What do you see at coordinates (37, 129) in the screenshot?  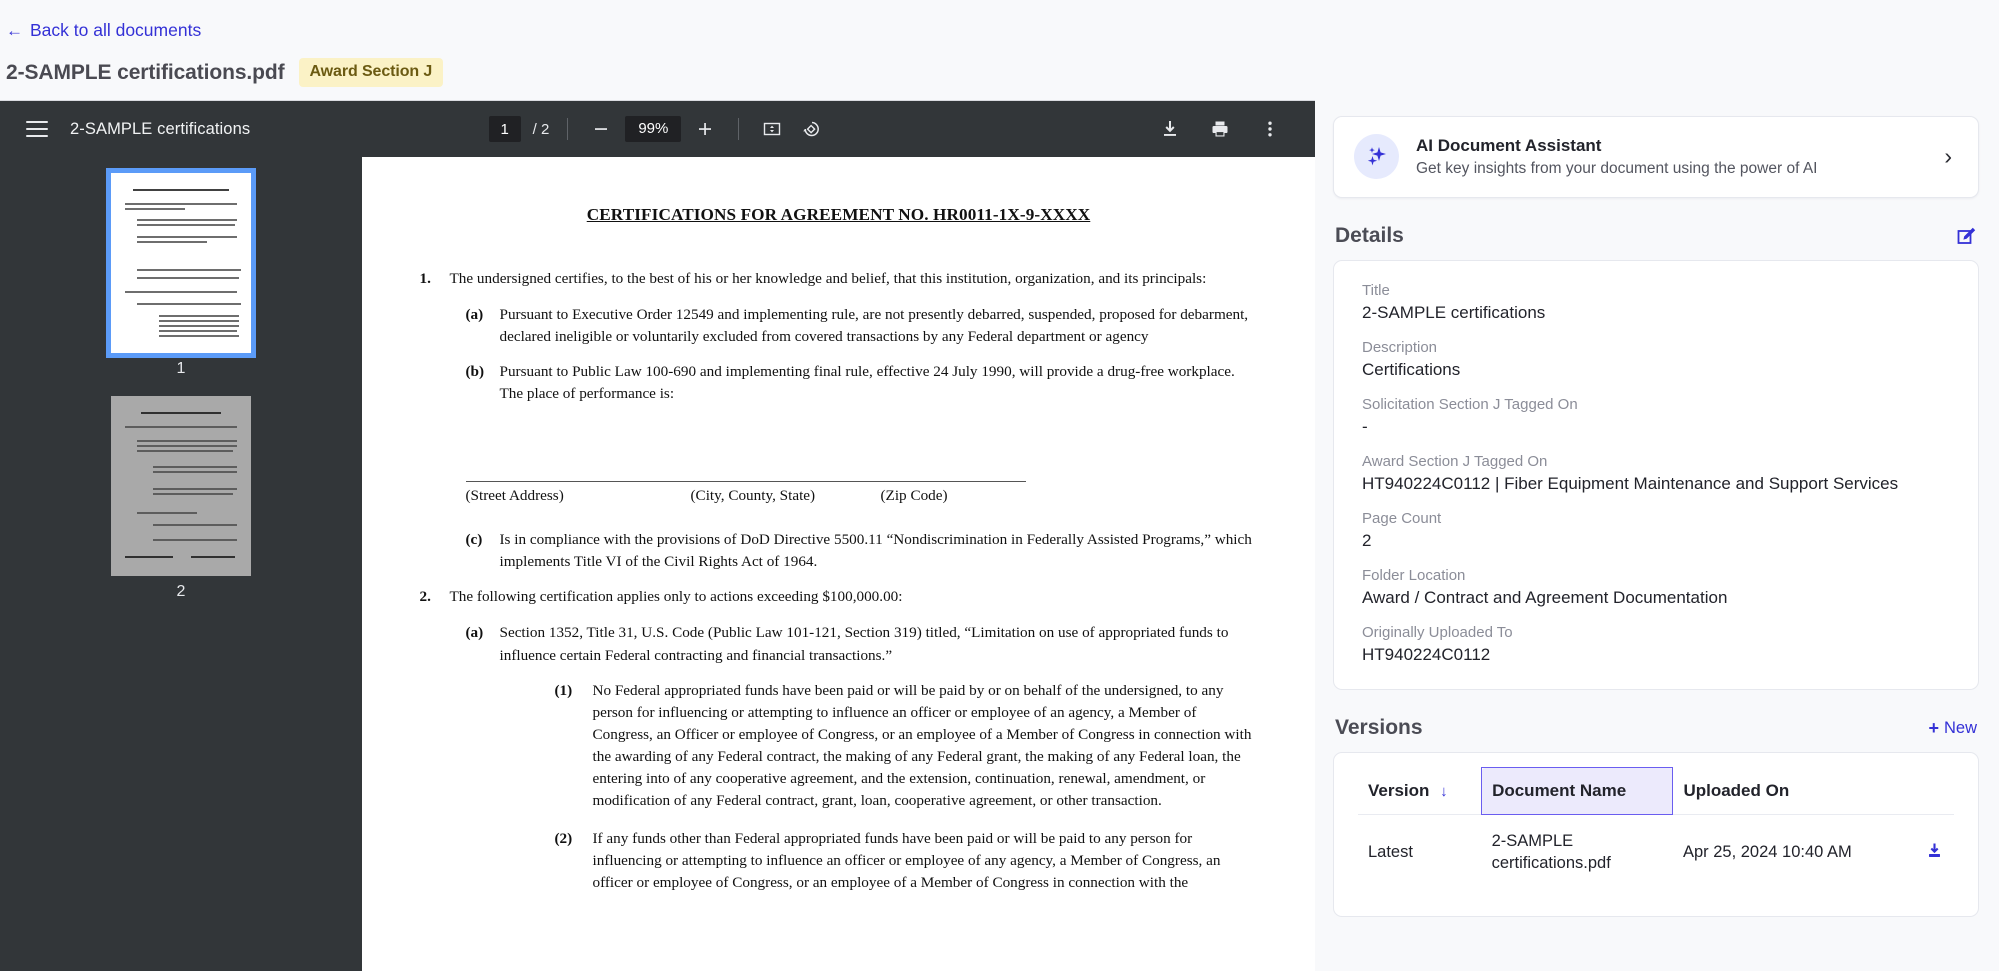 I see `hamburger-menu-icon` at bounding box center [37, 129].